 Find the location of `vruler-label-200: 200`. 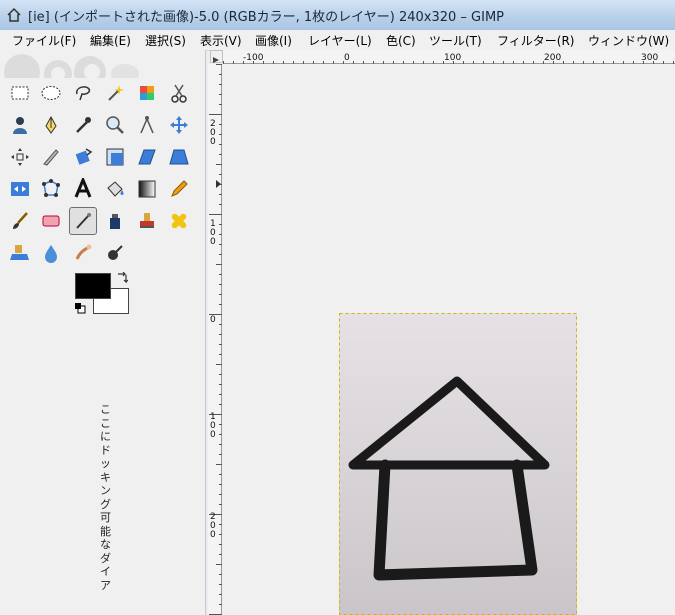

vruler-label-200: 200 is located at coordinates (213, 133).